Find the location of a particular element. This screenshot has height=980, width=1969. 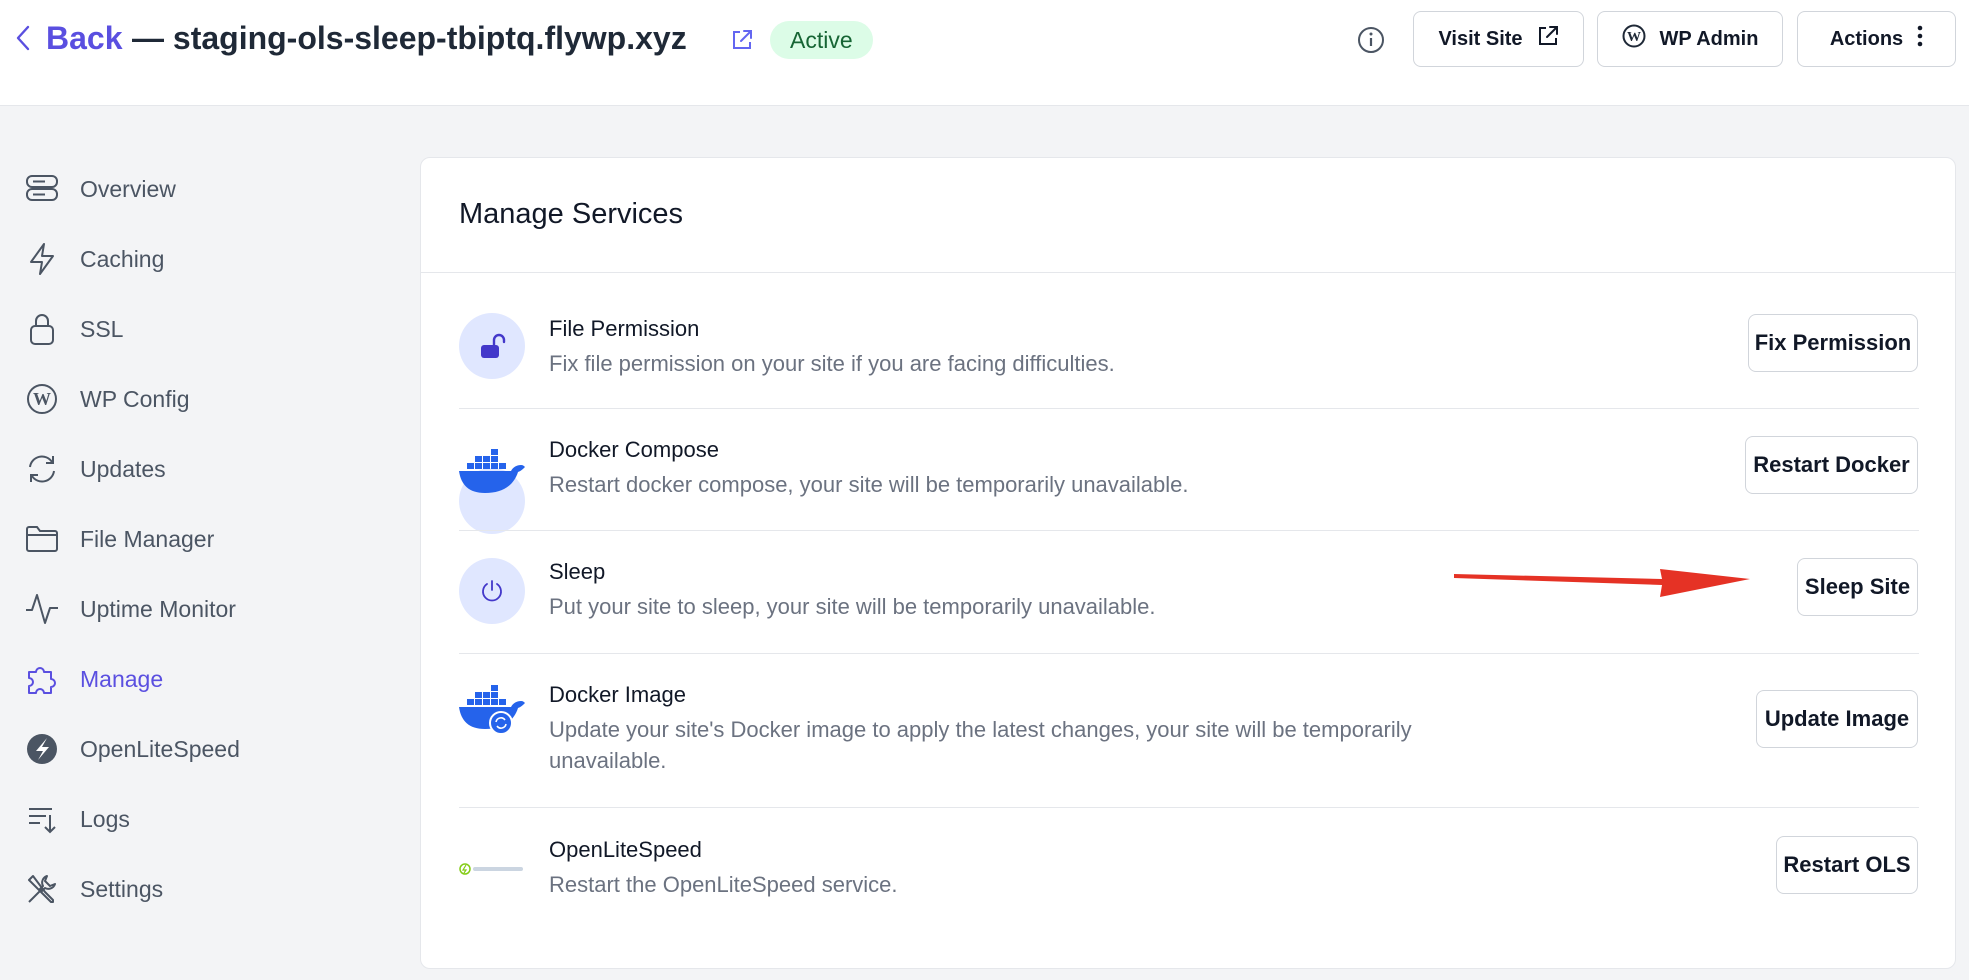

service-description: Restart the OpenLiteSpeed service. is located at coordinates (723, 884).